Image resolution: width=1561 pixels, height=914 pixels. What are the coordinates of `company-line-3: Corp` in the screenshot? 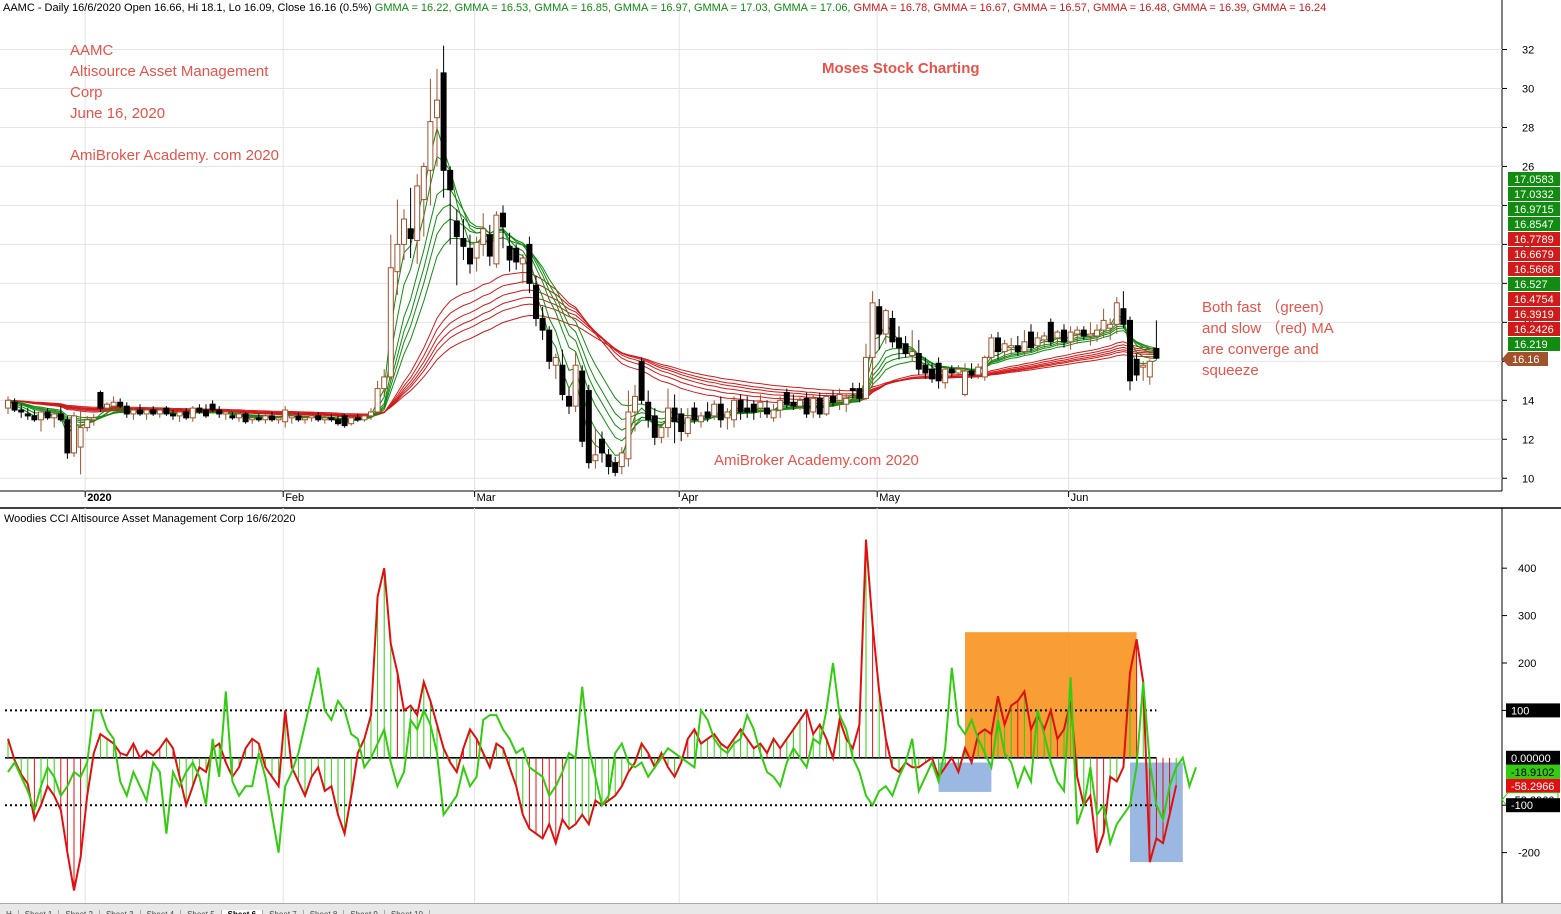 It's located at (86, 92).